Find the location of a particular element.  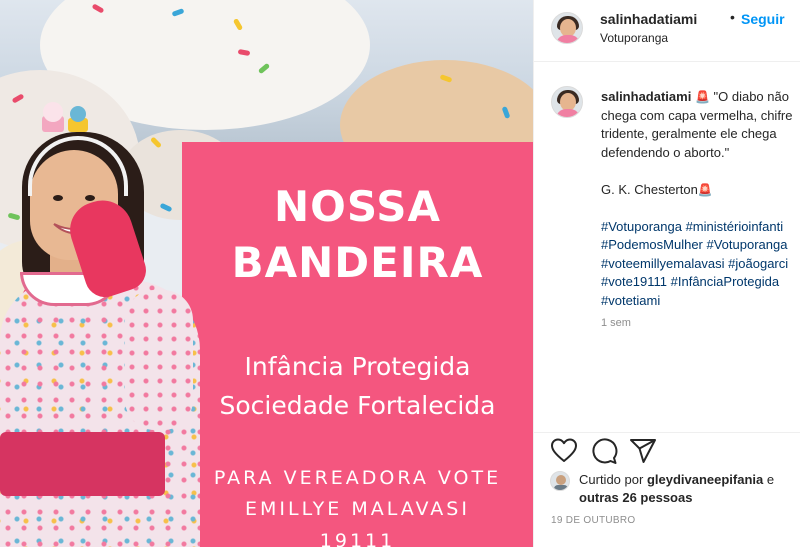

hashtag-line: #votetiami is located at coordinates (700, 301).